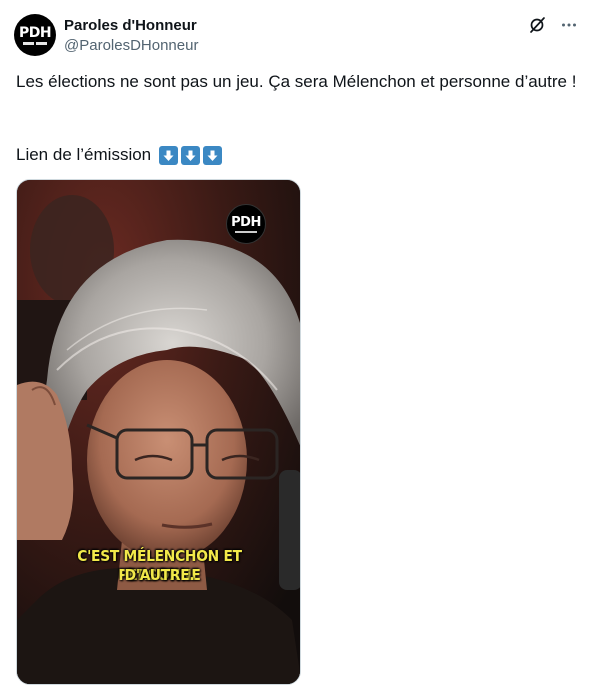 This screenshot has width=596, height=690. Describe the element at coordinates (130, 26) in the screenshot. I see `author-display-name: Paroles d'Honneur` at that location.